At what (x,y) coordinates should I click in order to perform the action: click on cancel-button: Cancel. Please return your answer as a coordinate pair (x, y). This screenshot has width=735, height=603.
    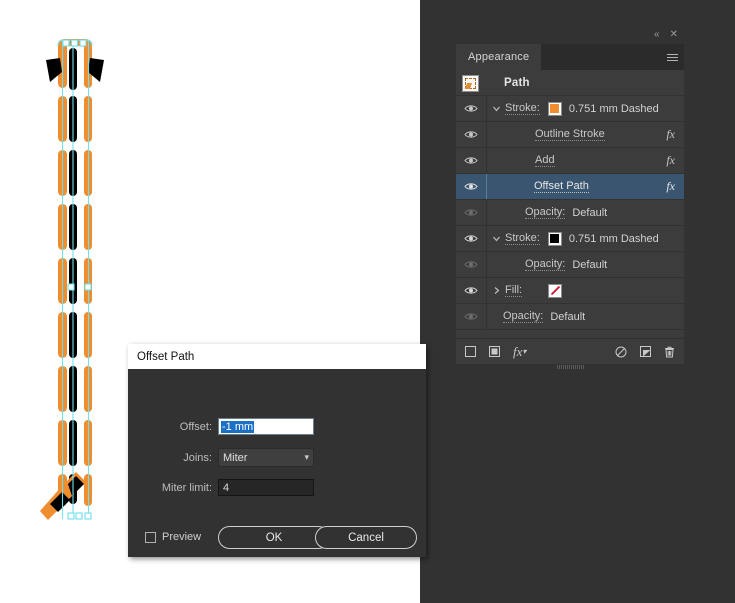
    Looking at the image, I should click on (366, 537).